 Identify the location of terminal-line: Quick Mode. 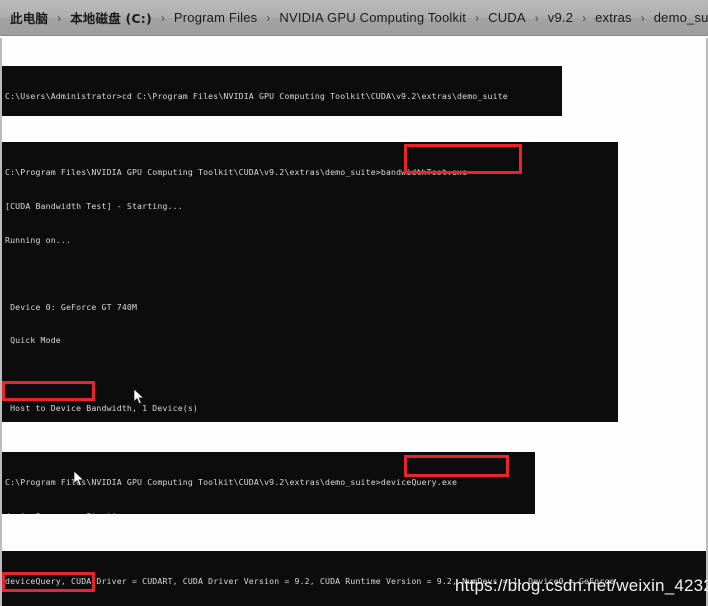
(33, 340).